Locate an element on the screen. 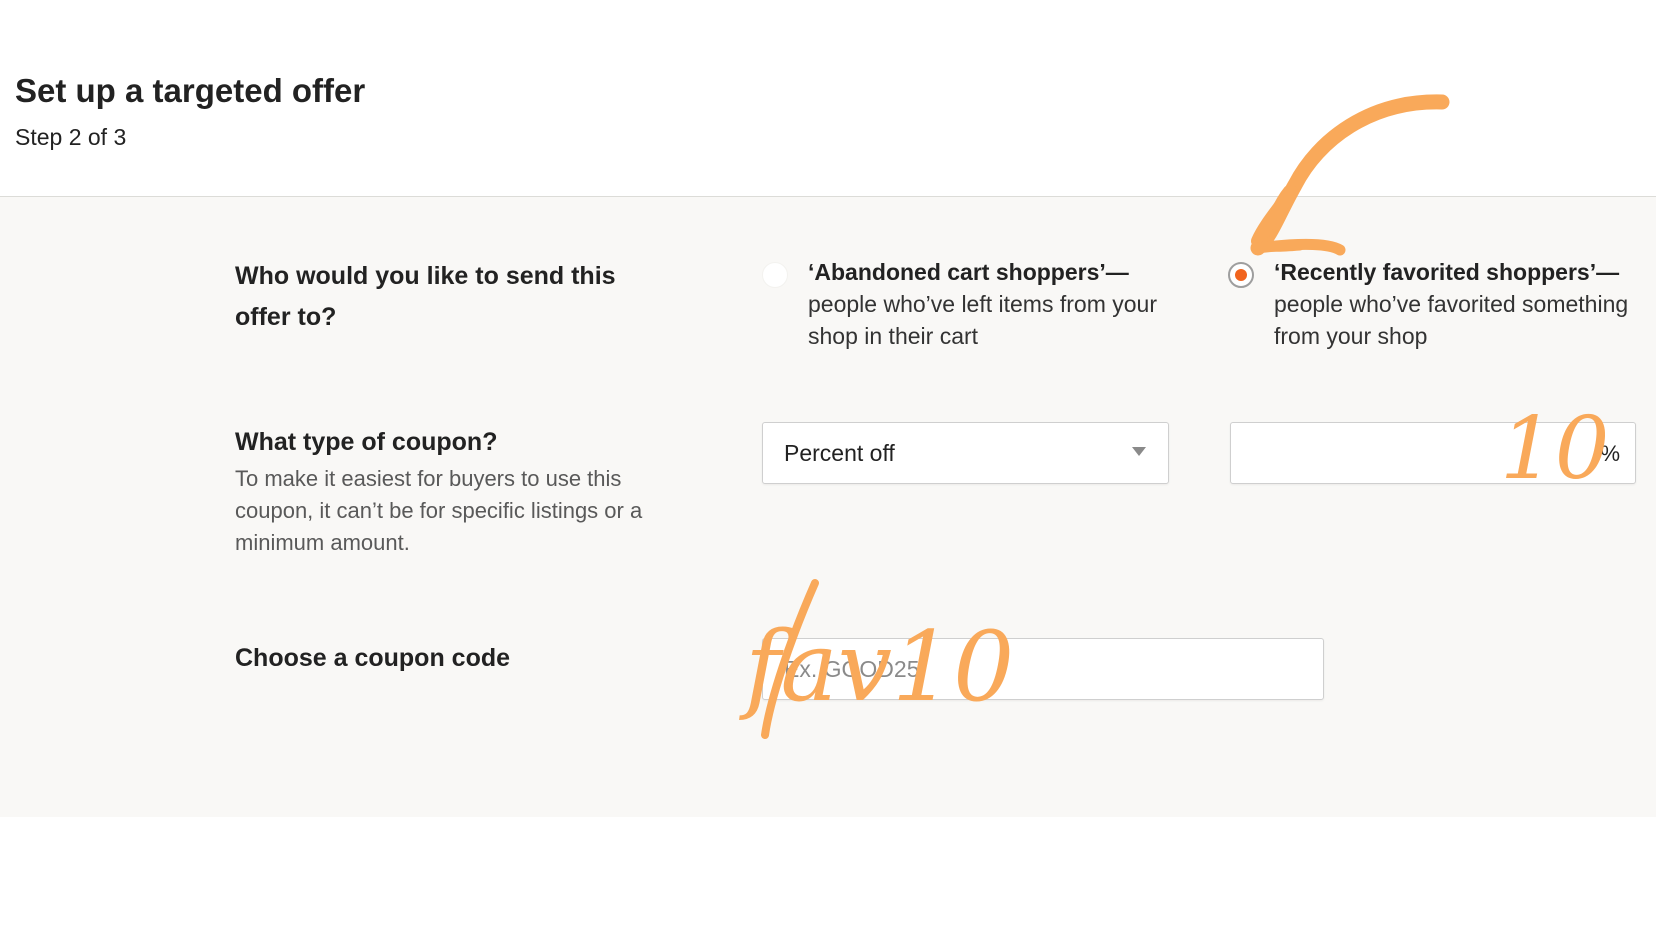  chevron-down-icon is located at coordinates (1139, 451).